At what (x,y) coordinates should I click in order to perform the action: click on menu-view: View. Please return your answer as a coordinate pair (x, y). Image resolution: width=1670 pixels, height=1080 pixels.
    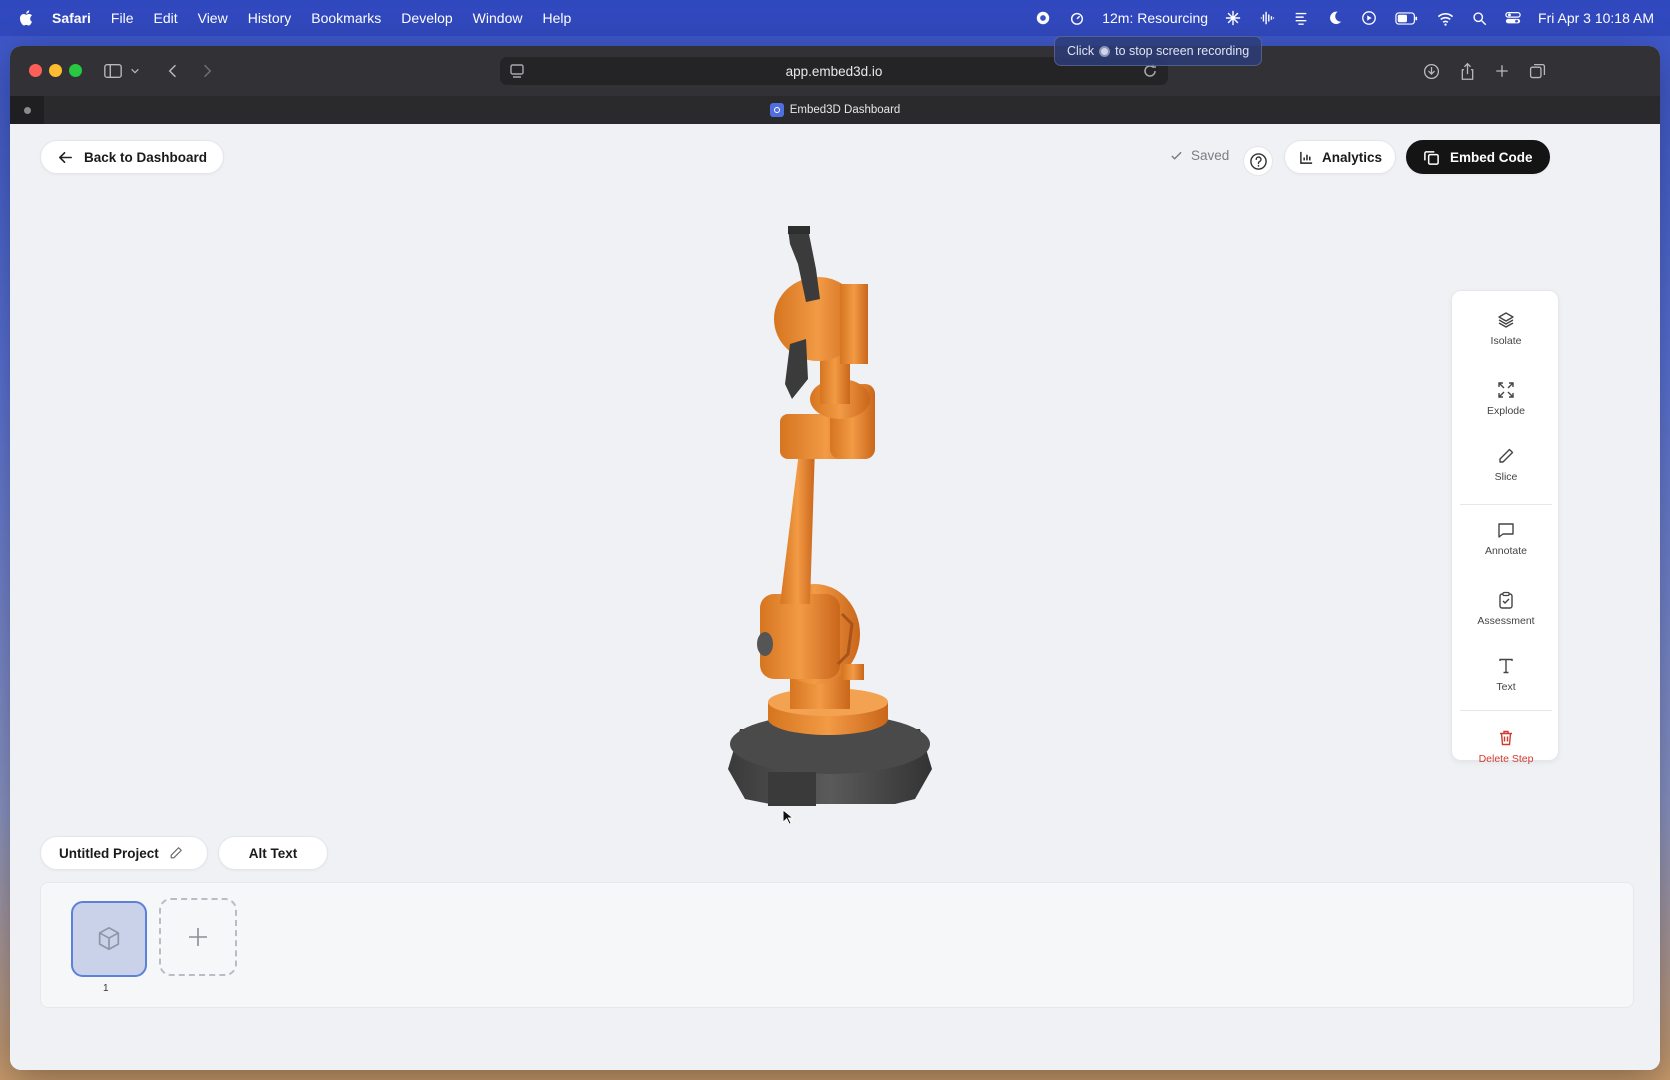
    Looking at the image, I should click on (213, 18).